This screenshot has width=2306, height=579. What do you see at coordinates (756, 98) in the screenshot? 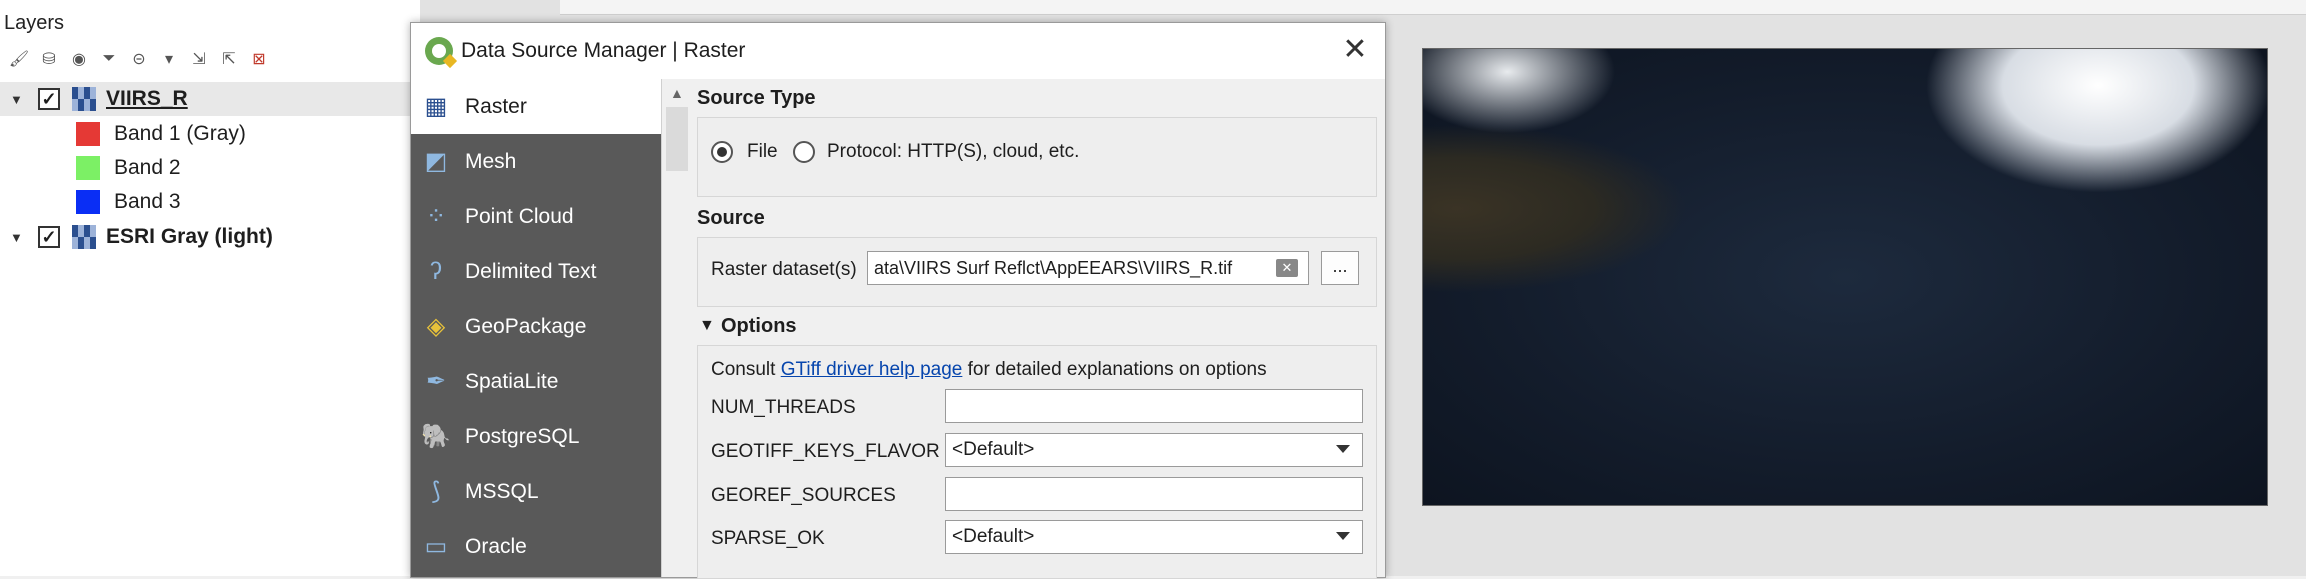
I see `source-type-title: Source Type` at bounding box center [756, 98].